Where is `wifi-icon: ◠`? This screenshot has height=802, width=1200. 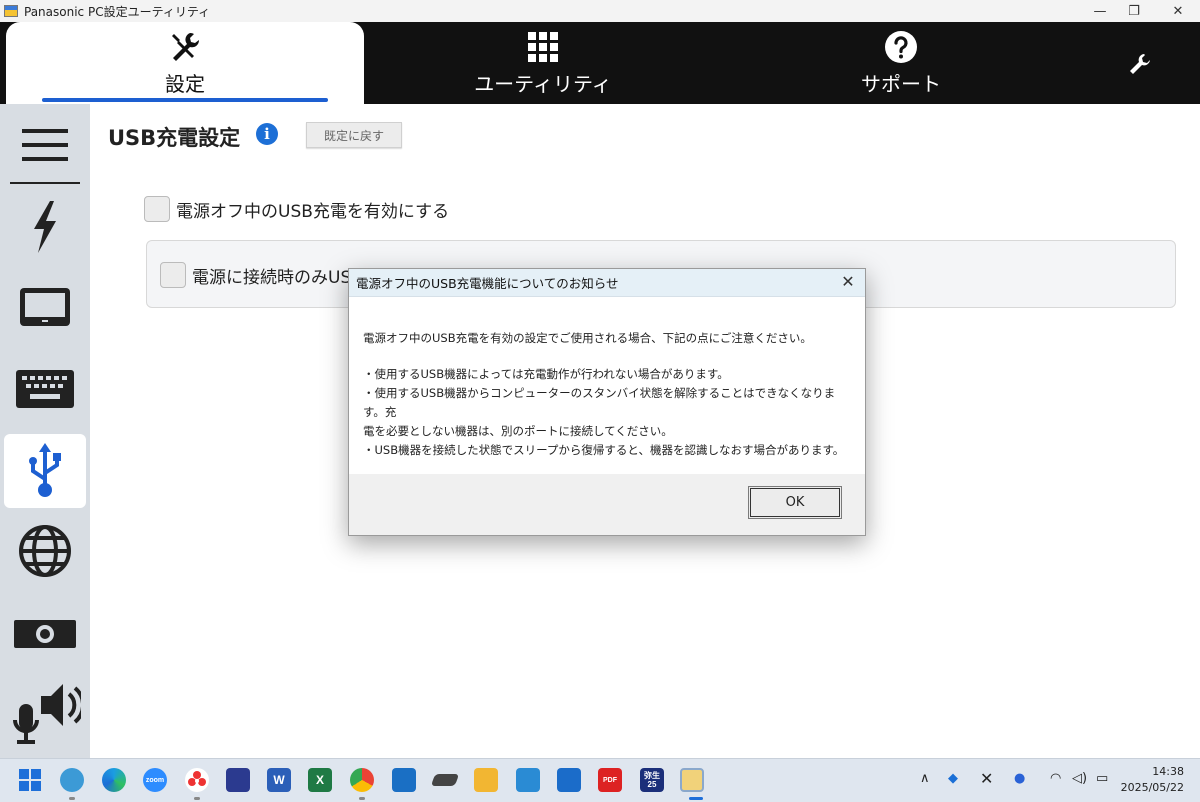 wifi-icon: ◠ is located at coordinates (1055, 778).